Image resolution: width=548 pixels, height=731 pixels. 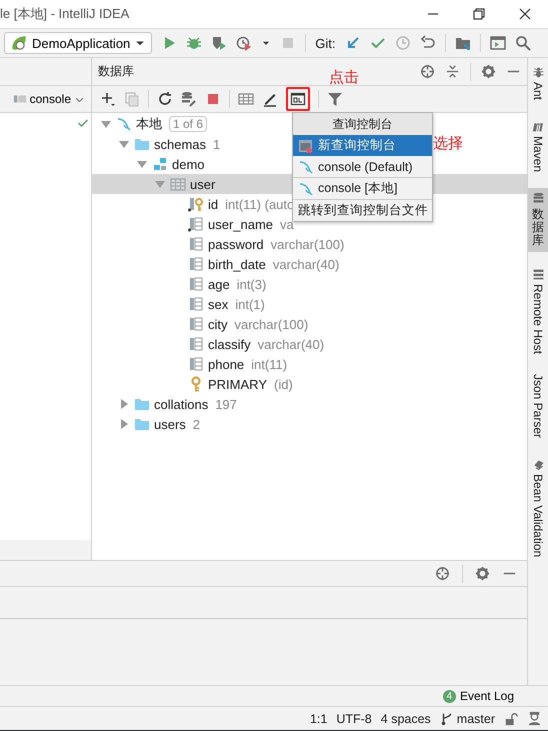 What do you see at coordinates (170, 164) in the screenshot?
I see `tree-item: demo` at bounding box center [170, 164].